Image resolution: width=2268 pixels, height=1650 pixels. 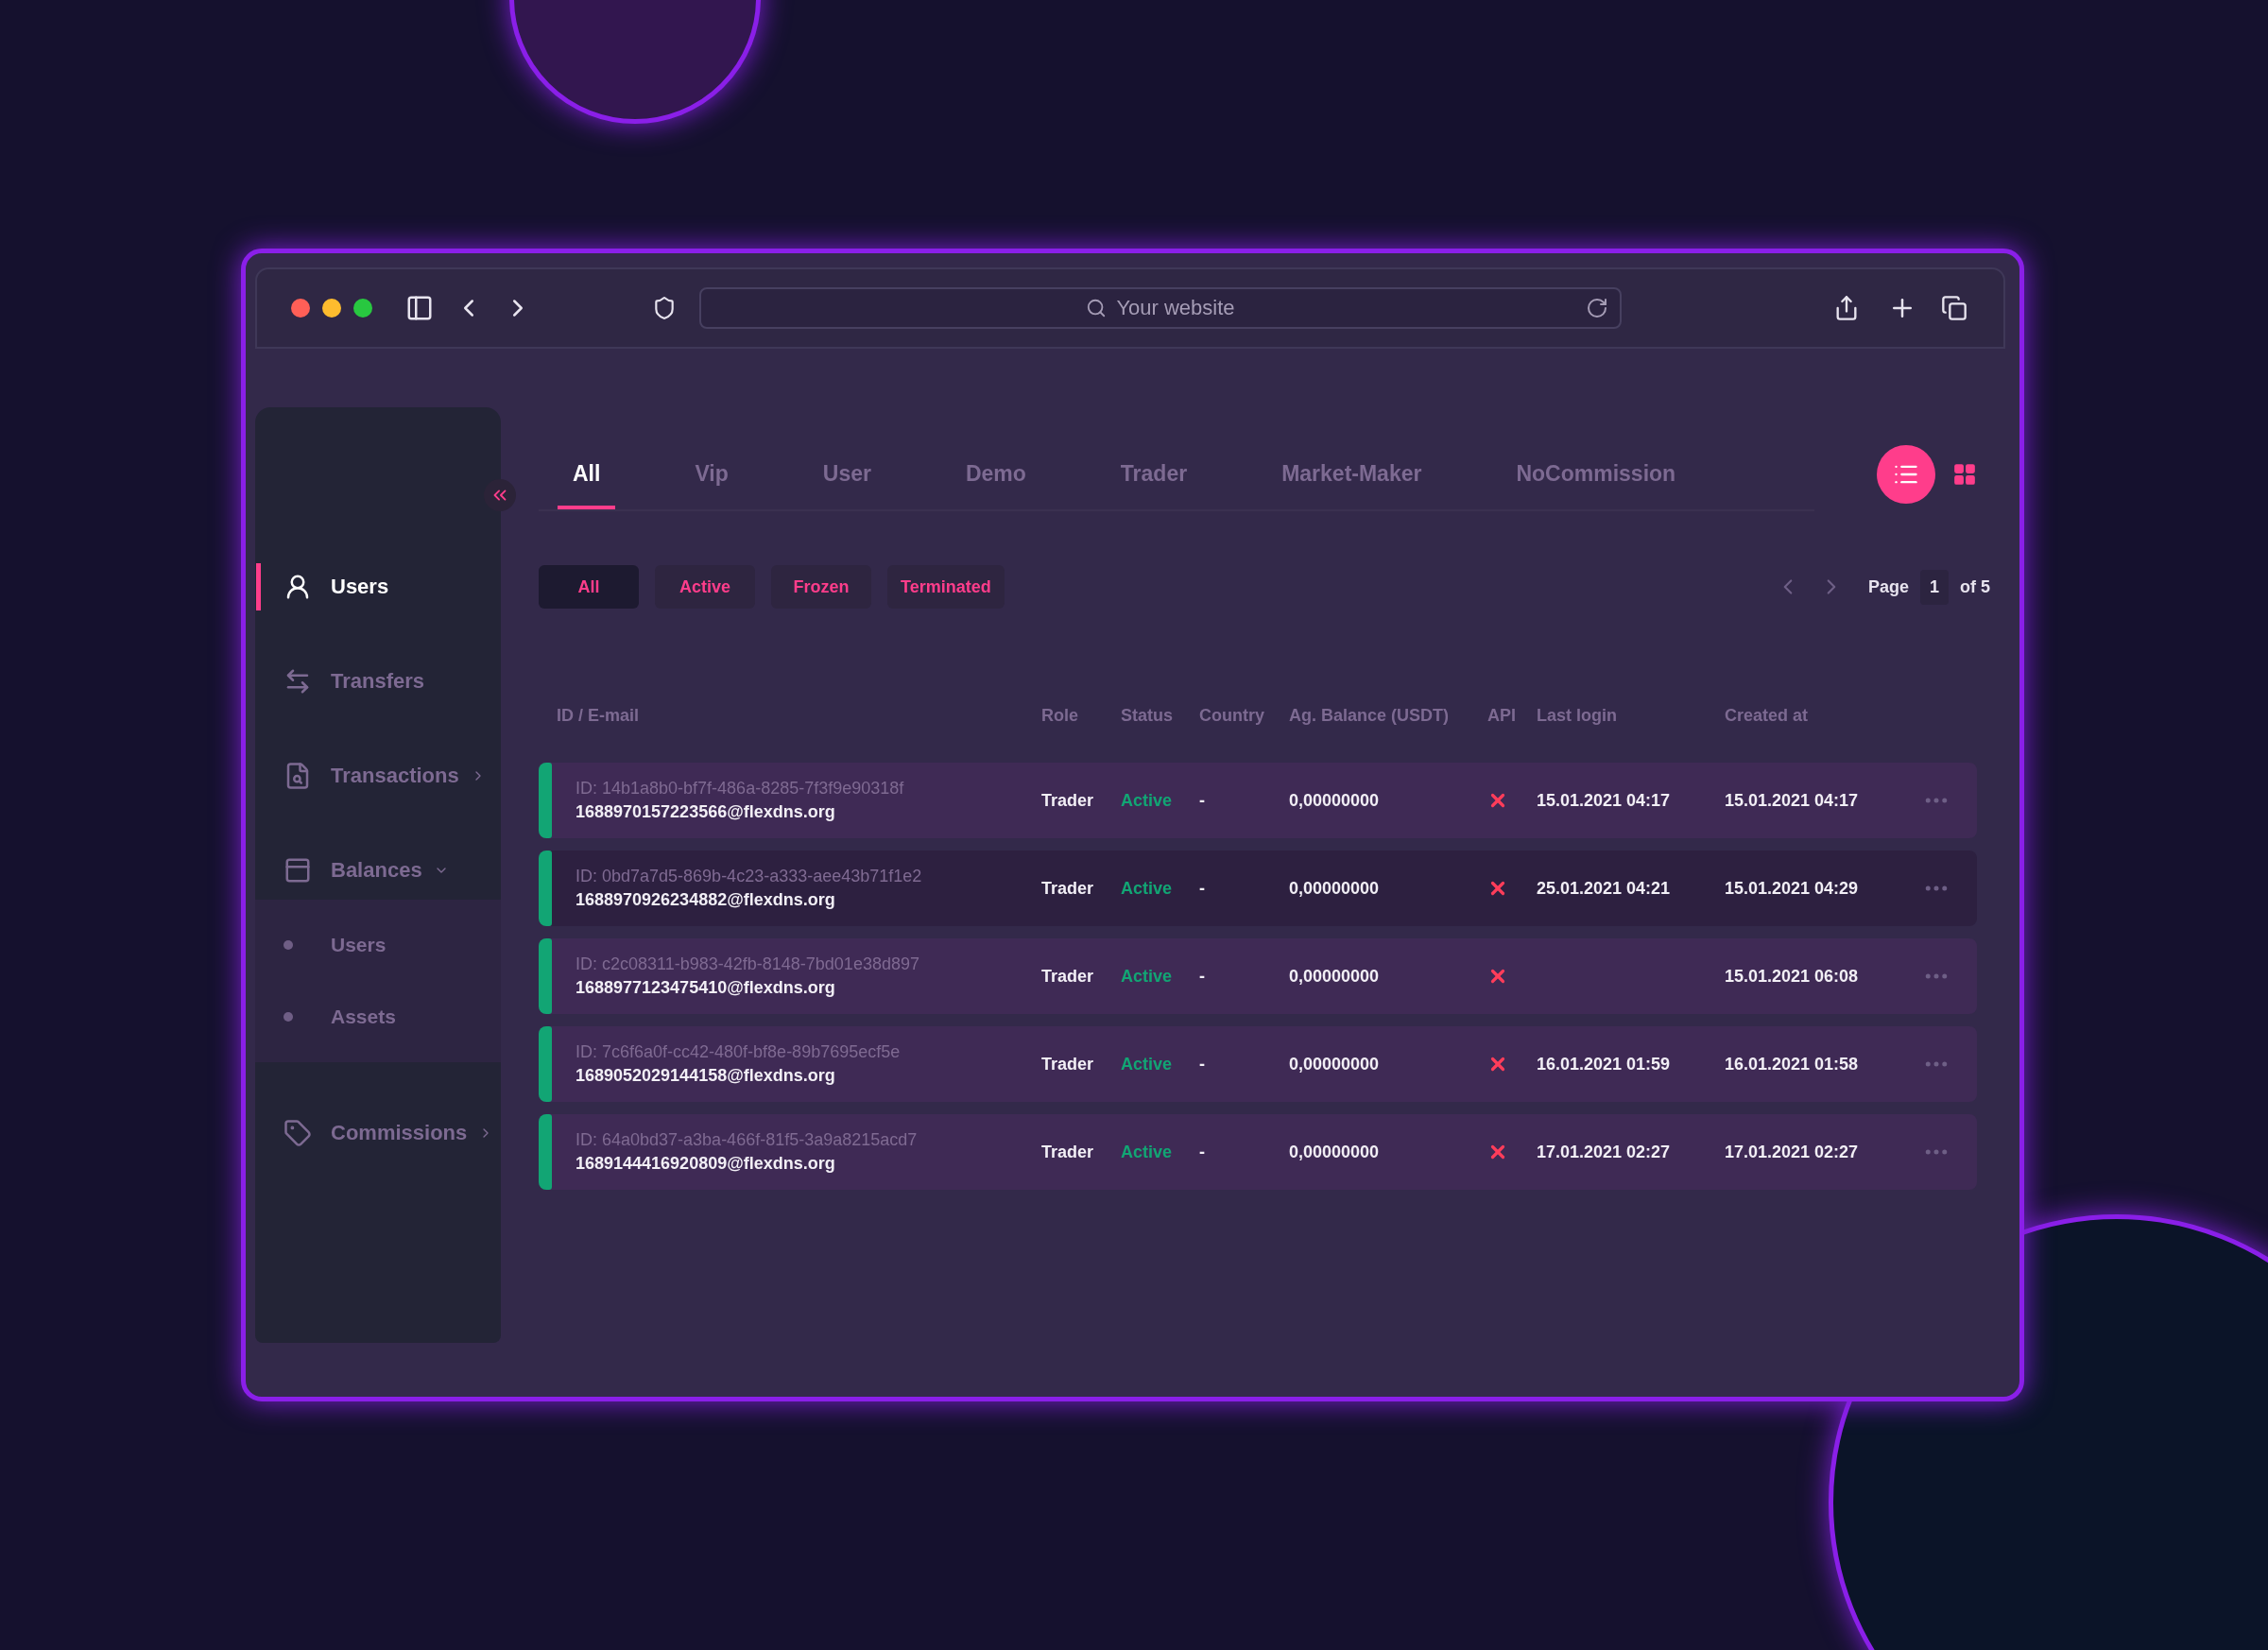 I want to click on tab: Demo, so click(x=995, y=473).